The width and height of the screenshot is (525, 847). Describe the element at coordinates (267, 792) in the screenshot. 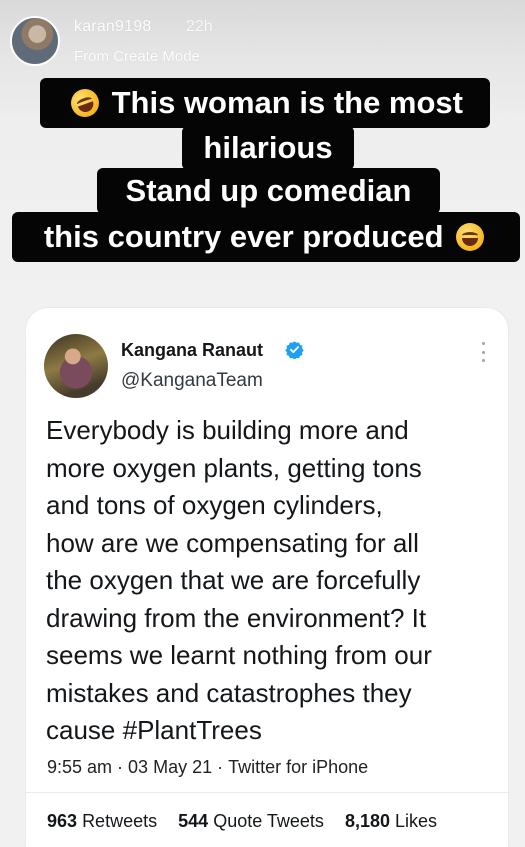

I see `tweet-divider` at that location.